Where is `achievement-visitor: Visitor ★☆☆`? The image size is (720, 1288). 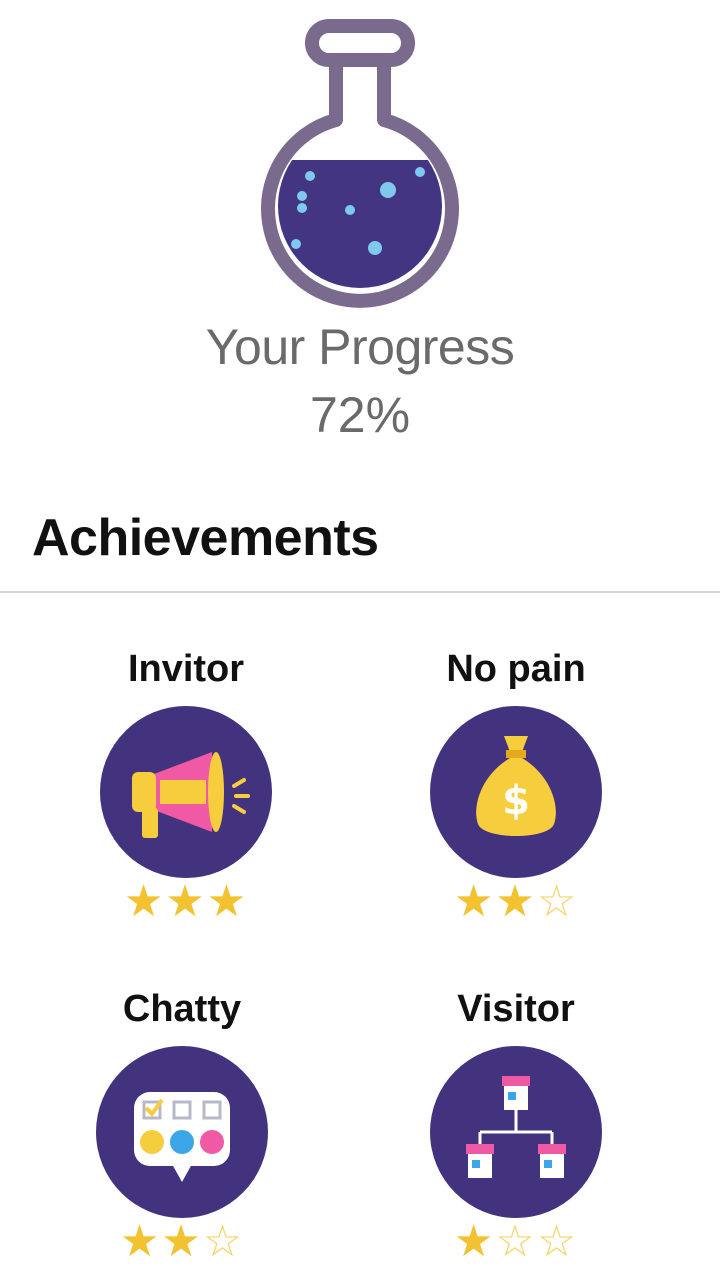 achievement-visitor: Visitor ★☆☆ is located at coordinates (516, 1138).